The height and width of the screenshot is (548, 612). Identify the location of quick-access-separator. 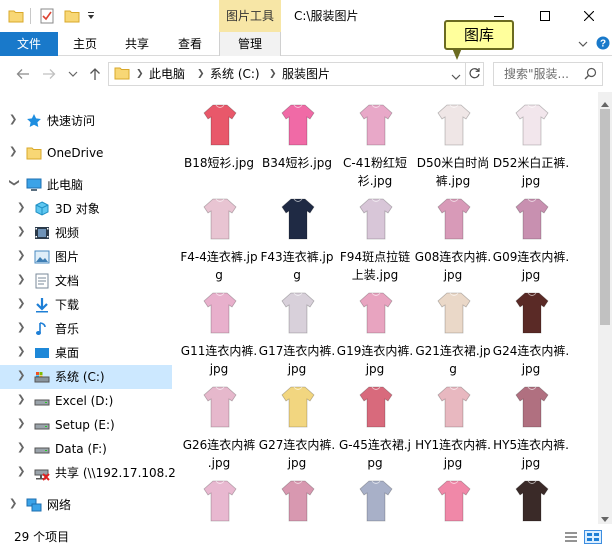
(30, 16).